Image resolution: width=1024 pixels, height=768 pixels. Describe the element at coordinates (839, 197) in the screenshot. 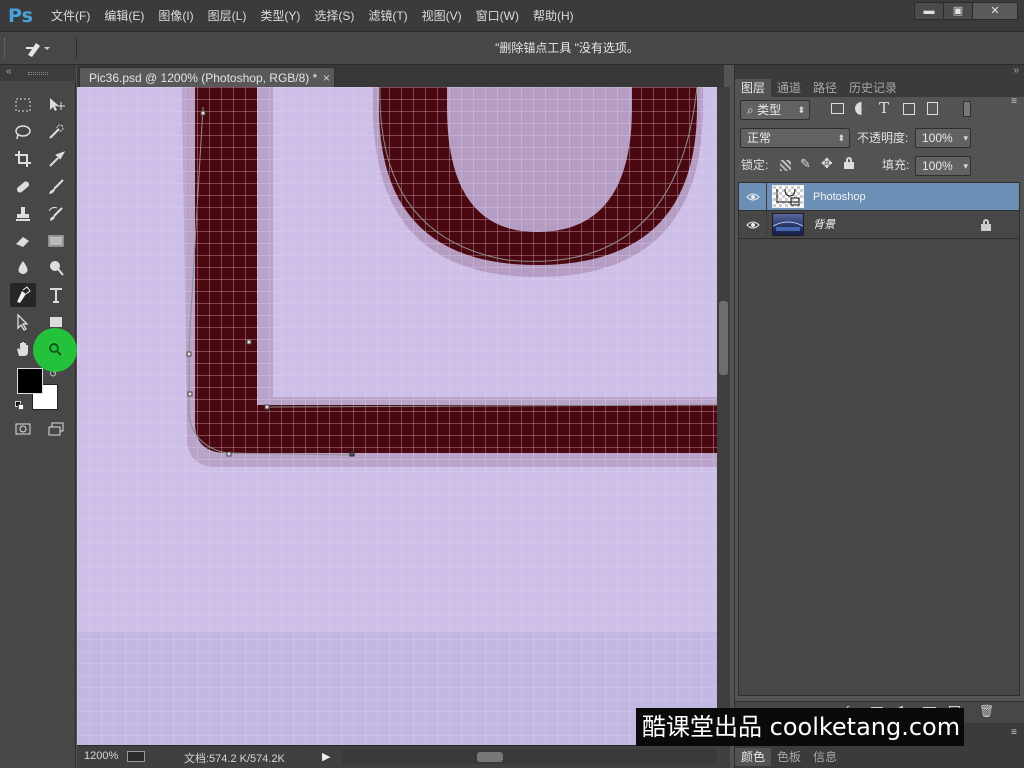

I see `layer-name: Photoshop` at that location.